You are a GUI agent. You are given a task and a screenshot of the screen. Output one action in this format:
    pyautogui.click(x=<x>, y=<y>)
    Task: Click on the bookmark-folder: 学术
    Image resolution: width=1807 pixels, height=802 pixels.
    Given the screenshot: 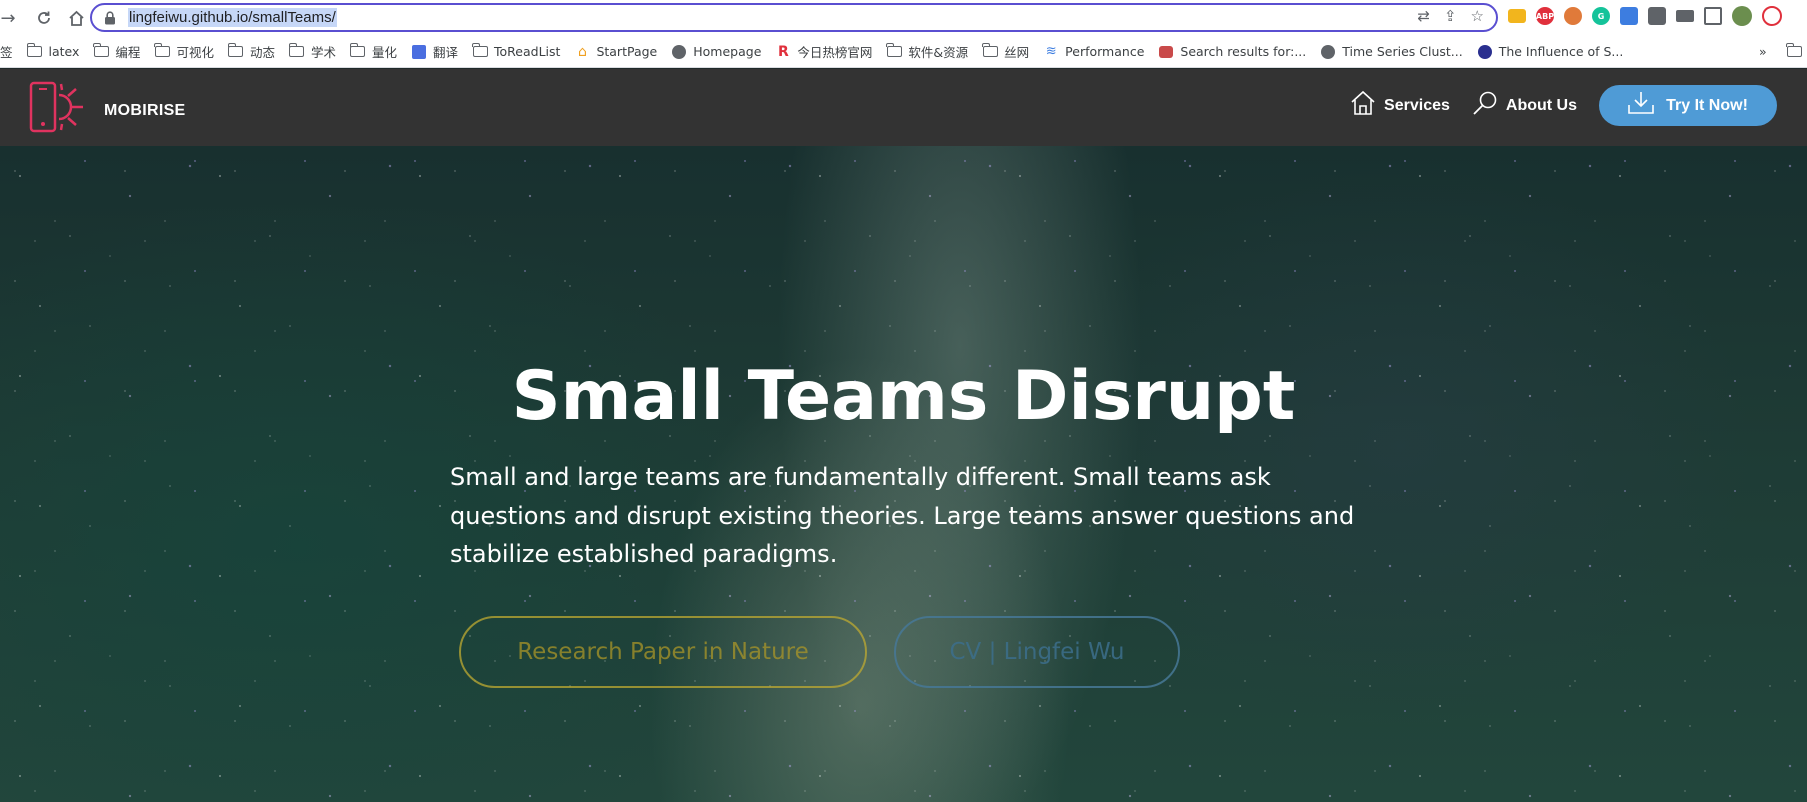 What is the action you would take?
    pyautogui.click(x=312, y=52)
    